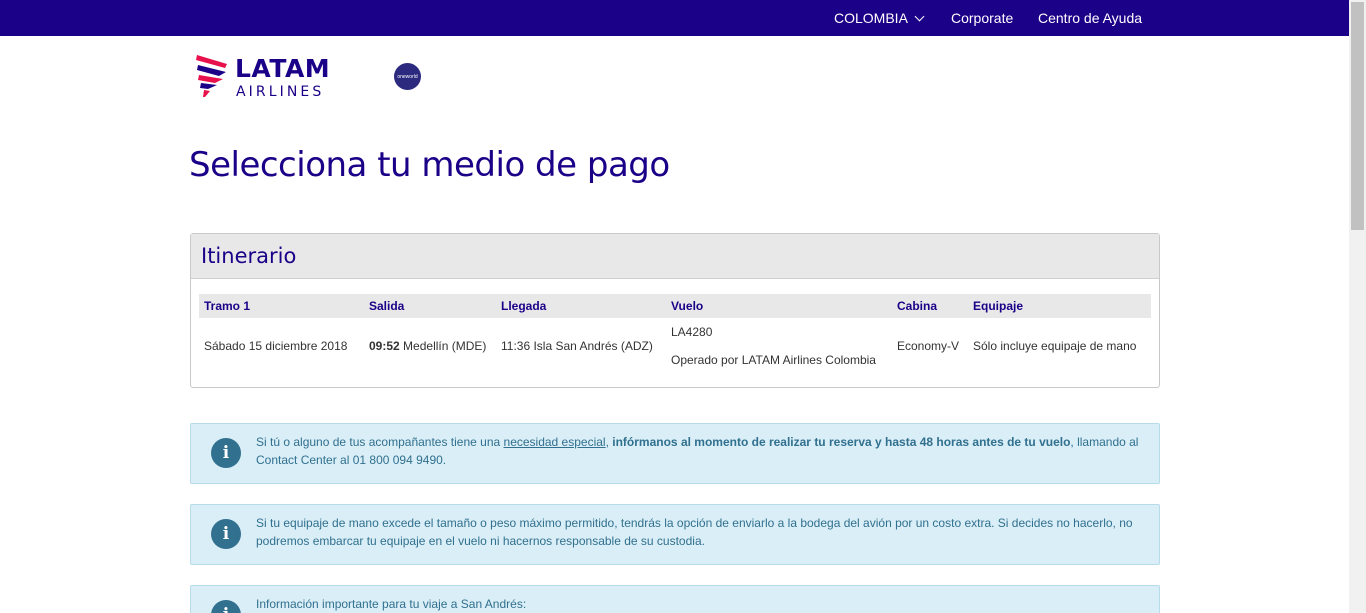 This screenshot has width=1366, height=613. What do you see at coordinates (1357, 306) in the screenshot?
I see `scrollbar` at bounding box center [1357, 306].